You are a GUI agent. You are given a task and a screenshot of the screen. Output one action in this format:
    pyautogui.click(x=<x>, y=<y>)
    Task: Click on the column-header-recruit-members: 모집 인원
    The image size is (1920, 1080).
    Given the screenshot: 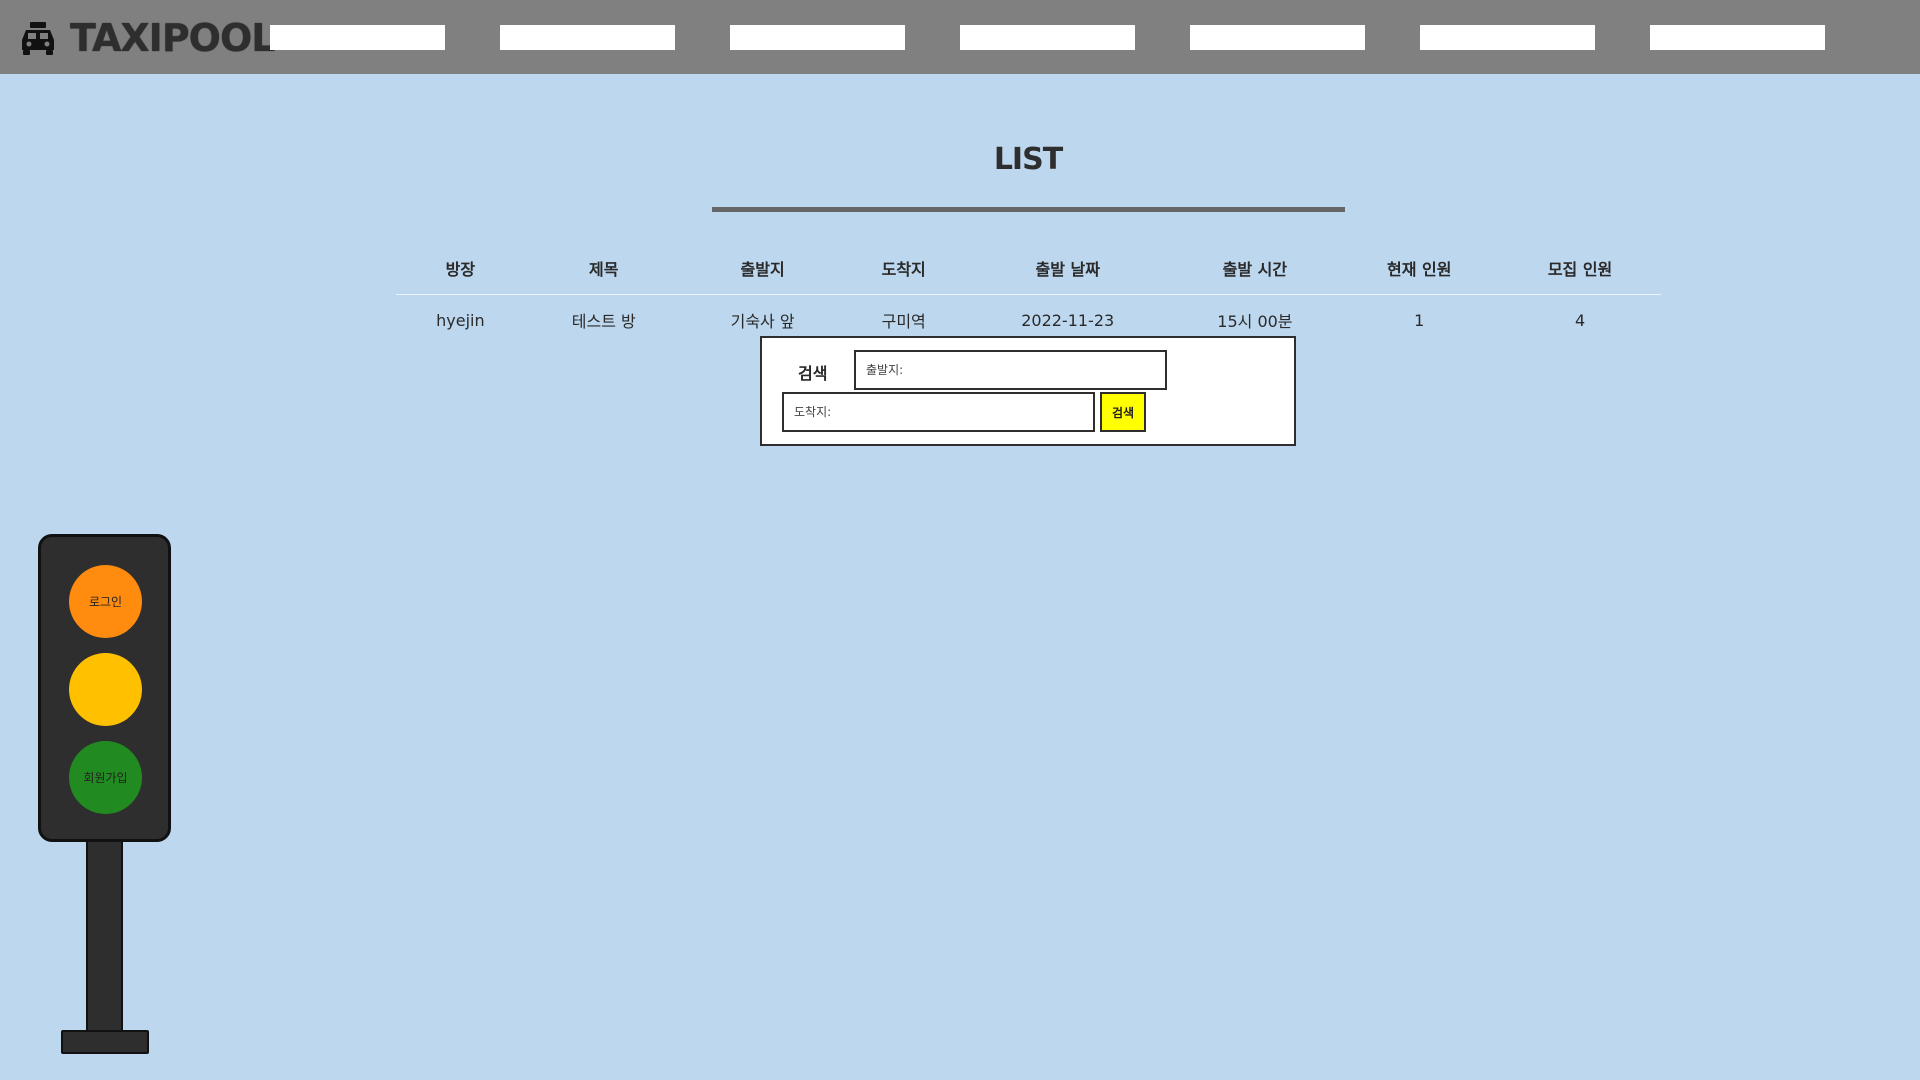 What is the action you would take?
    pyautogui.click(x=1580, y=268)
    